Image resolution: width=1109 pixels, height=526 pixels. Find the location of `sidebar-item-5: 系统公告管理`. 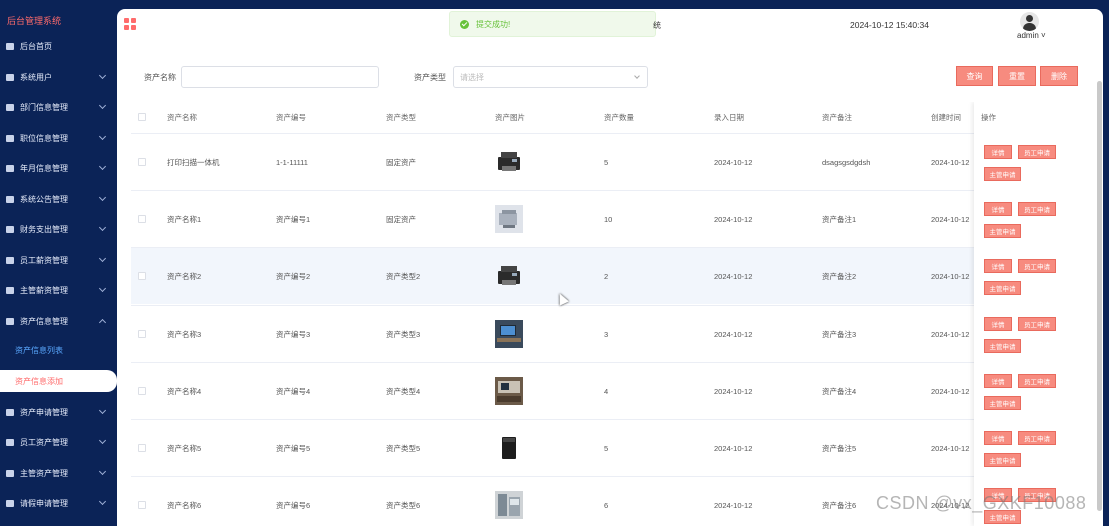

sidebar-item-5: 系统公告管理 is located at coordinates (58, 199).